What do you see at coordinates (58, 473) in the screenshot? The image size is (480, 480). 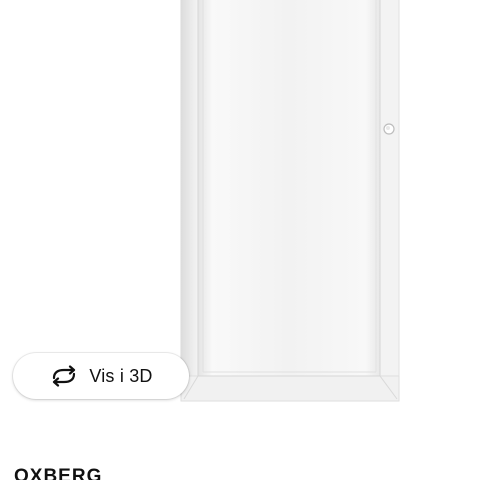 I see `product-name: OXBERG` at bounding box center [58, 473].